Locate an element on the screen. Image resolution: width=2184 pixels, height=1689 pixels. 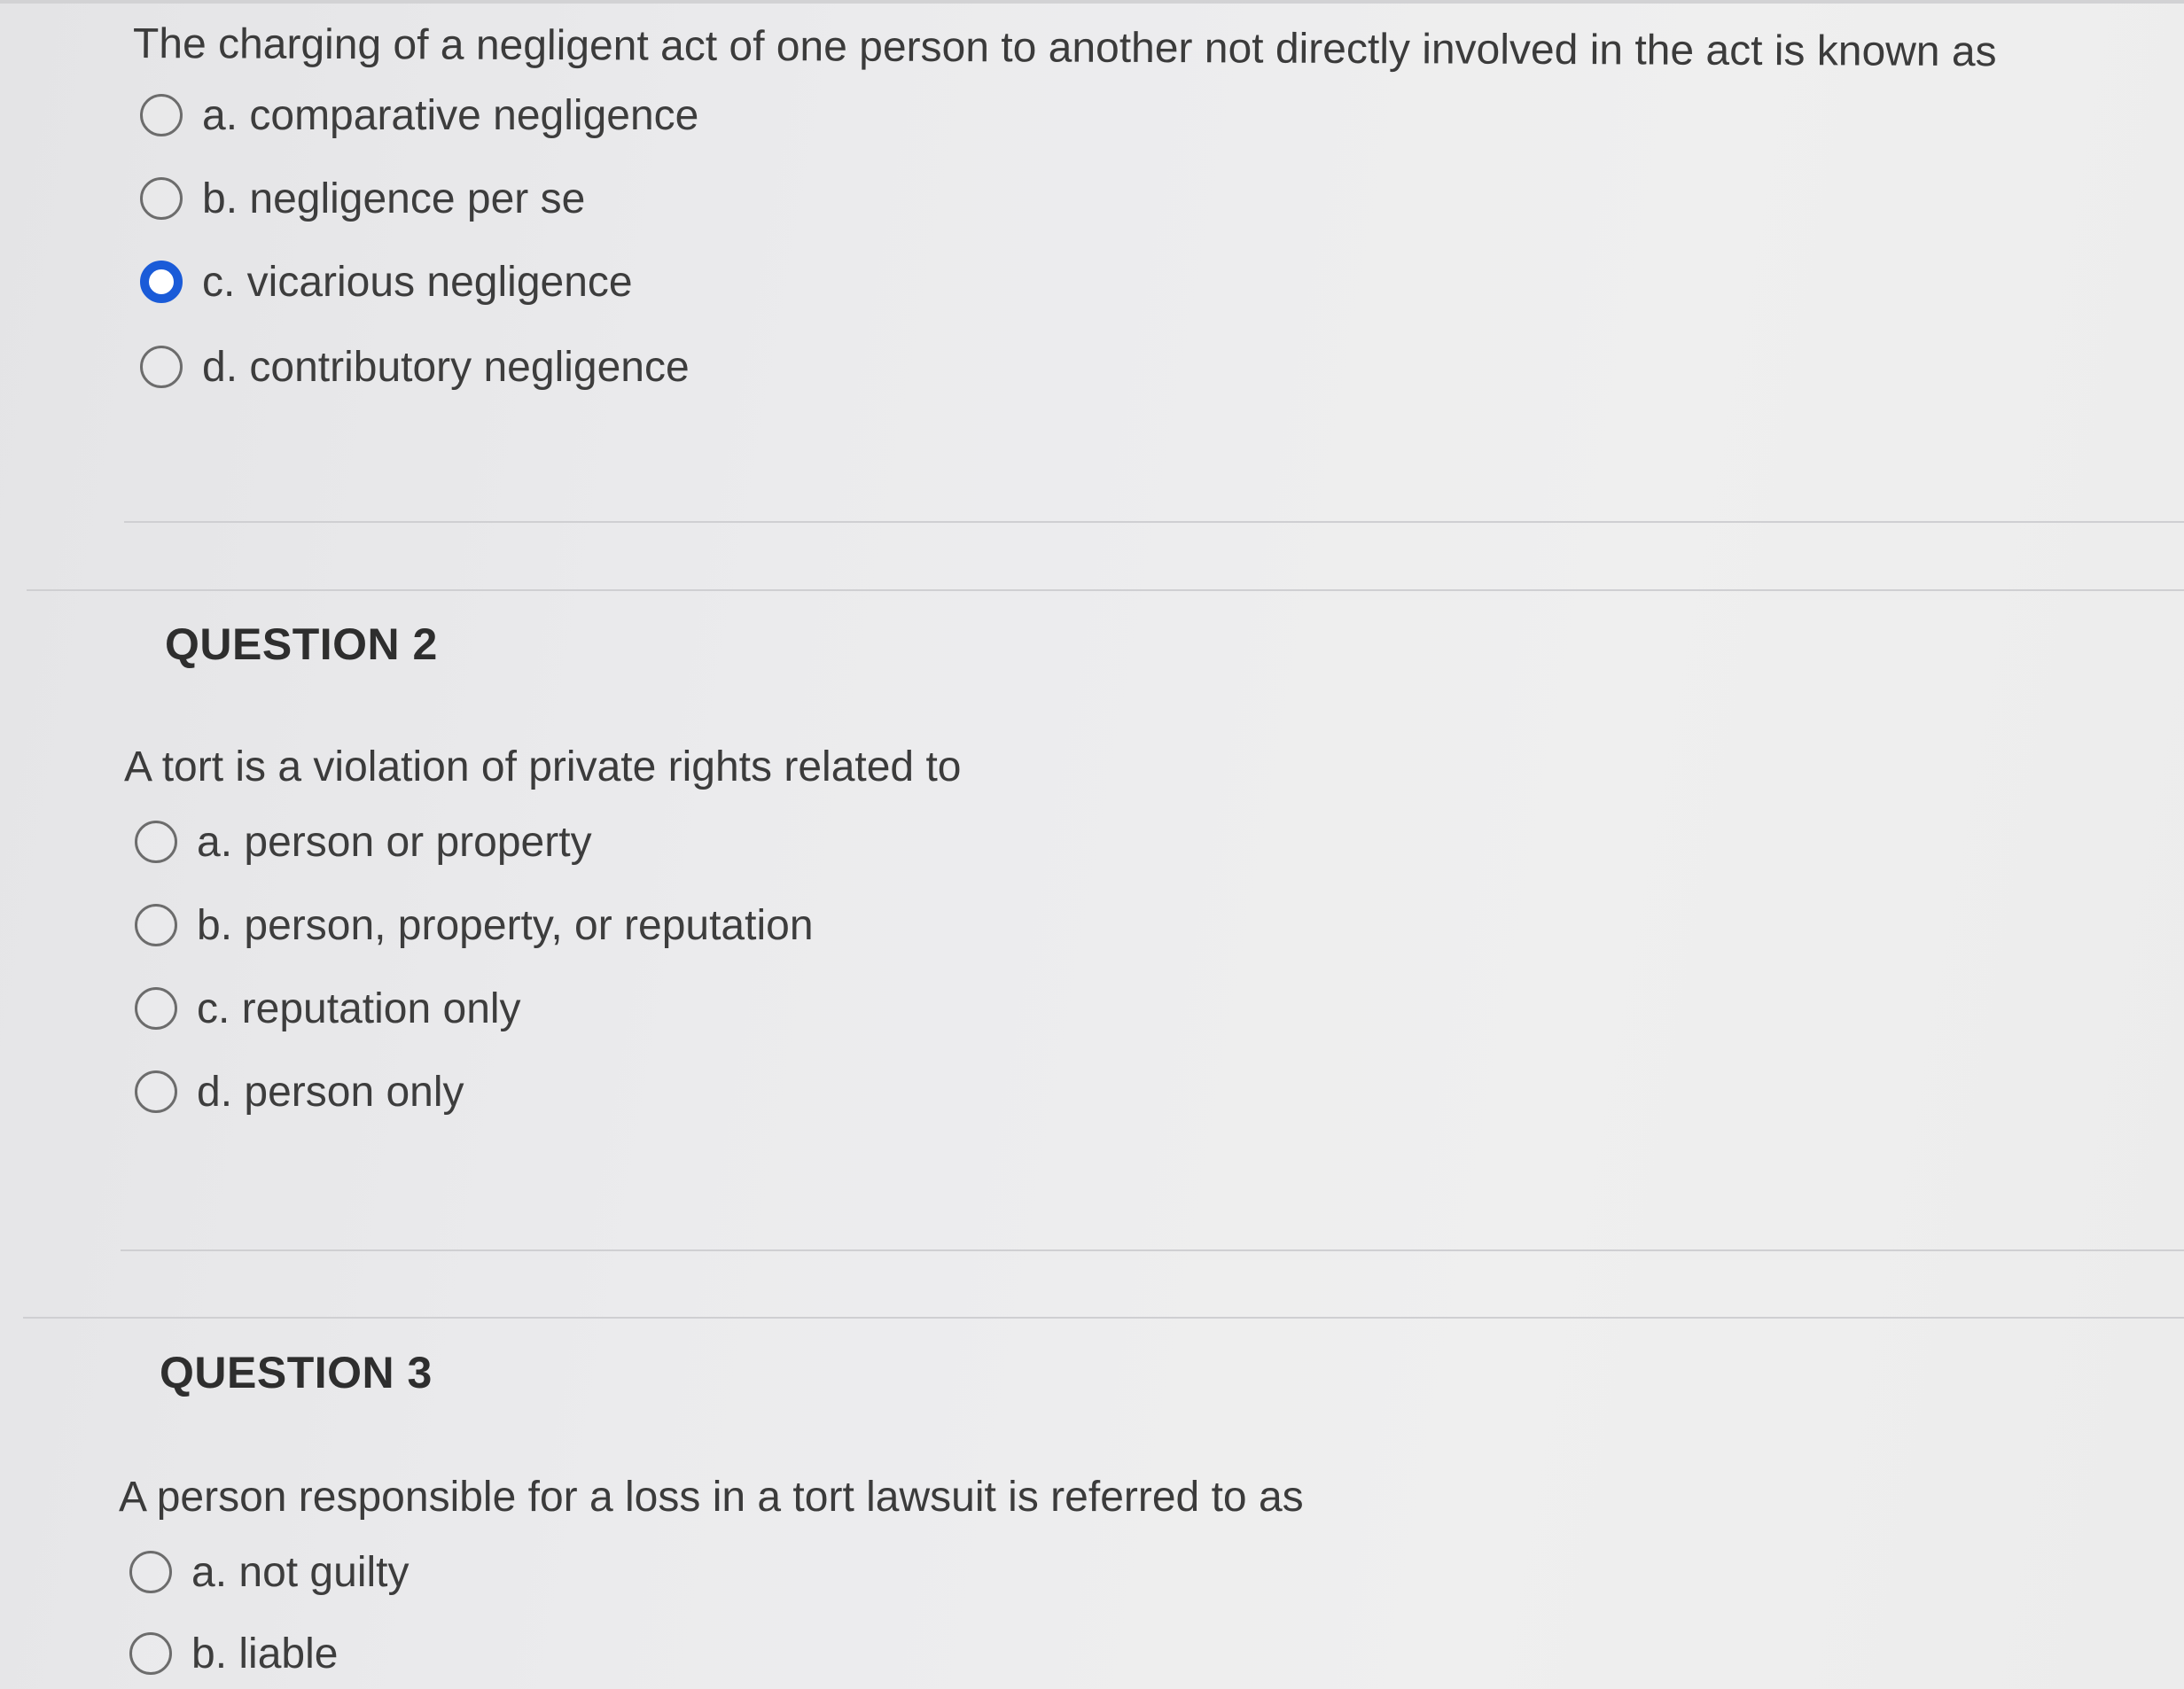
q1-radio-a is located at coordinates (161, 115).